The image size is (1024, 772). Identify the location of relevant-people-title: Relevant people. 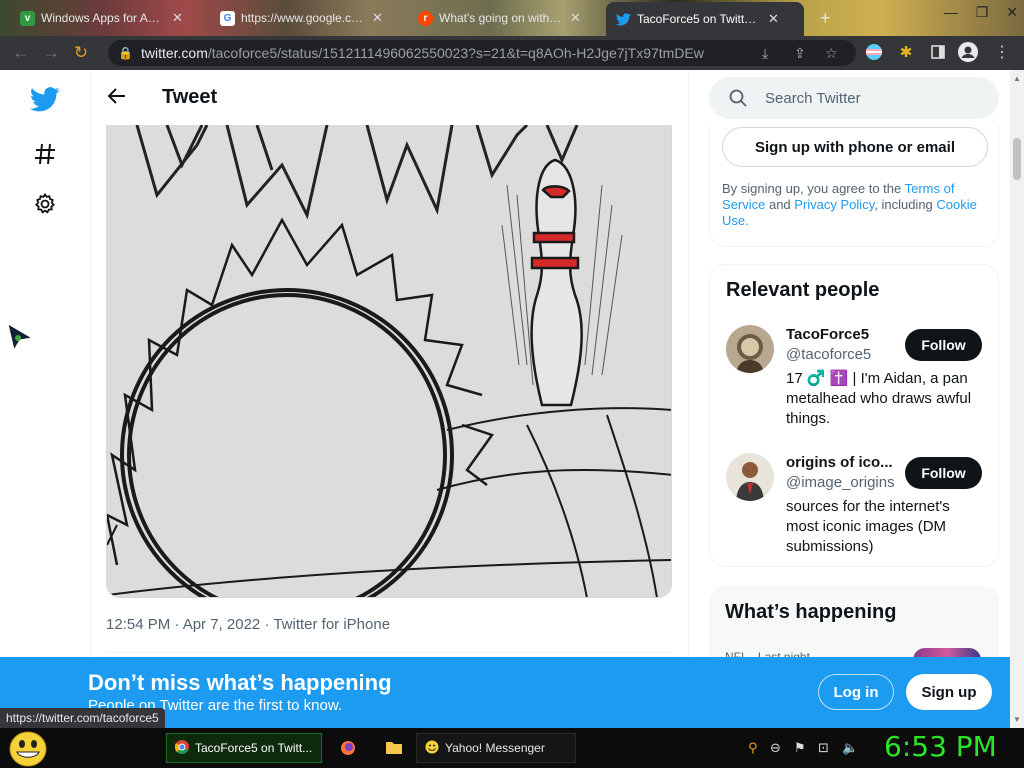
(803, 290).